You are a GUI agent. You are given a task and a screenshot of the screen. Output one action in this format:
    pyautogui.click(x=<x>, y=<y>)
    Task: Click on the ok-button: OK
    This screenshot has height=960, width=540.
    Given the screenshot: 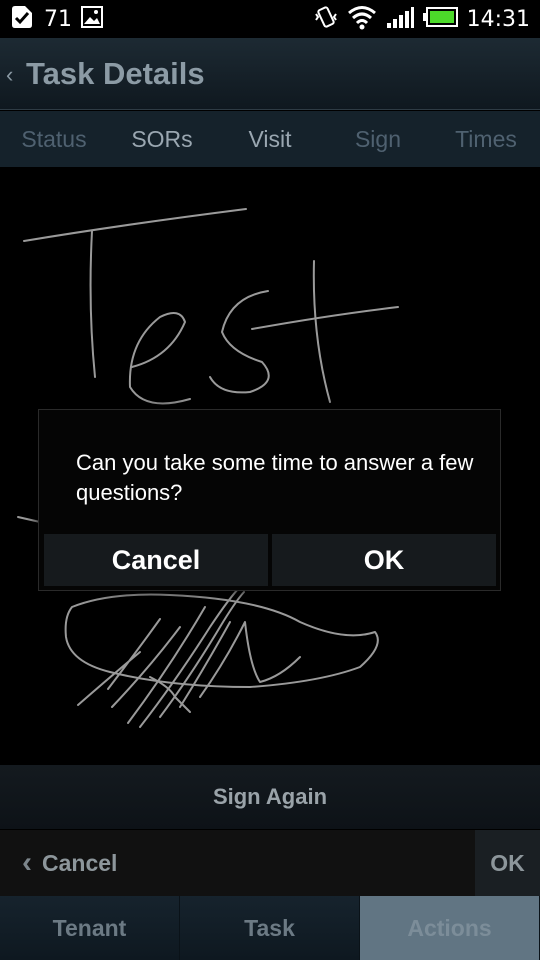 What is the action you would take?
    pyautogui.click(x=507, y=863)
    